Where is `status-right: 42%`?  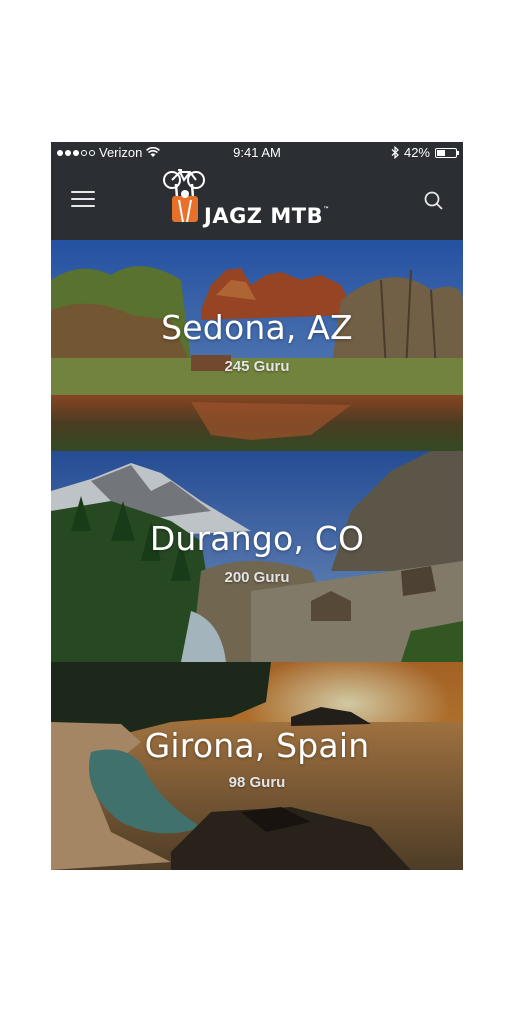 status-right: 42% is located at coordinates (425, 152).